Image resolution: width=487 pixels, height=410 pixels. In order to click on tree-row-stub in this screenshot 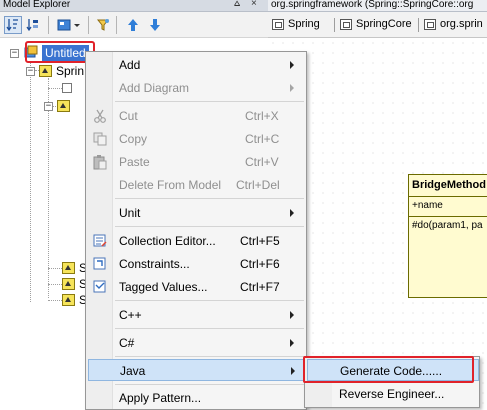, I will do `click(67, 88)`.